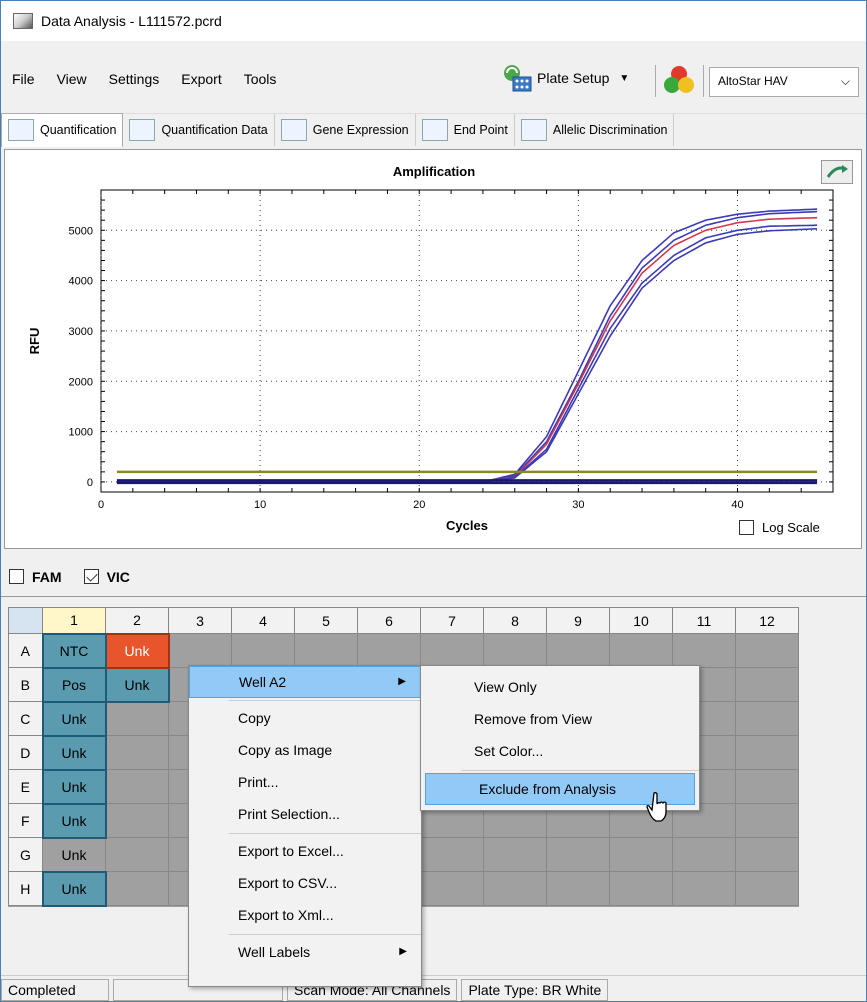 The height and width of the screenshot is (1002, 867). I want to click on row-header: E, so click(25, 786).